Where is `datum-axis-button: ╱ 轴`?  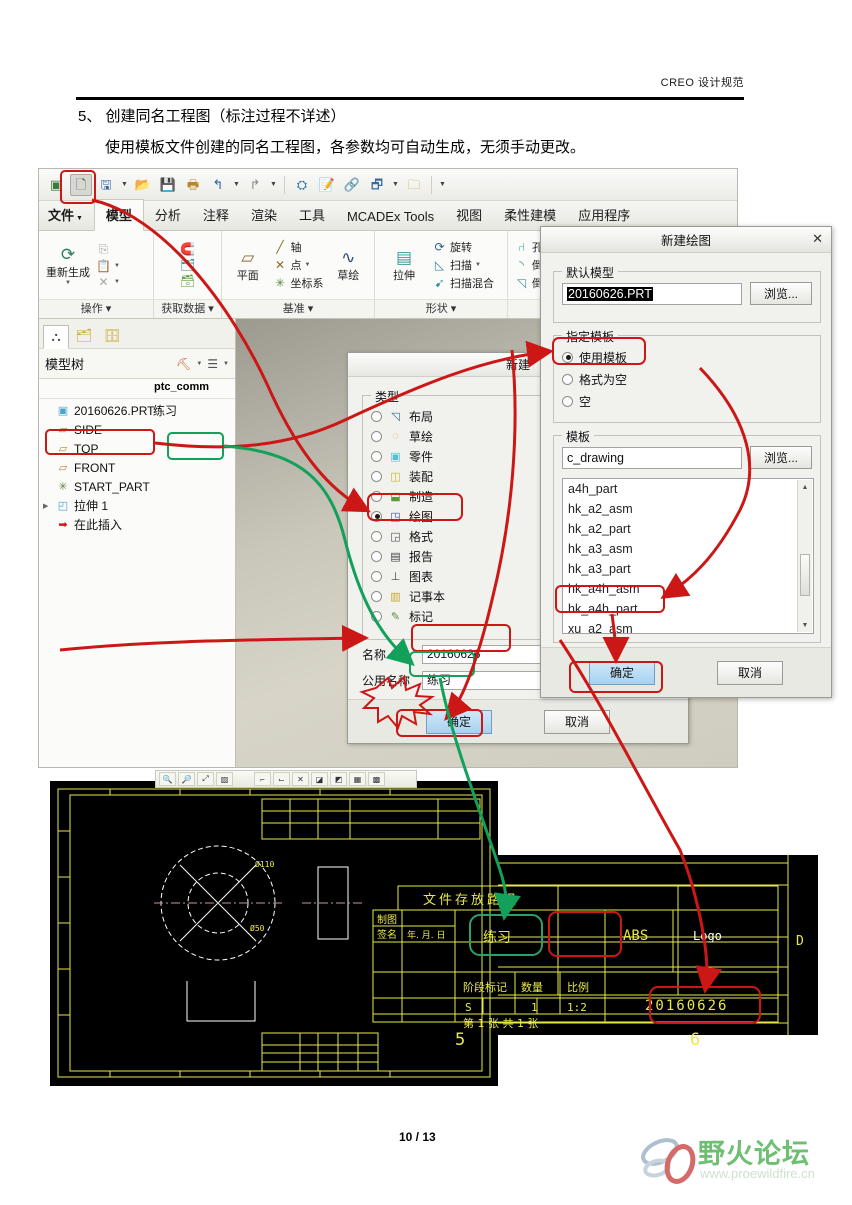 datum-axis-button: ╱ 轴 is located at coordinates (298, 247).